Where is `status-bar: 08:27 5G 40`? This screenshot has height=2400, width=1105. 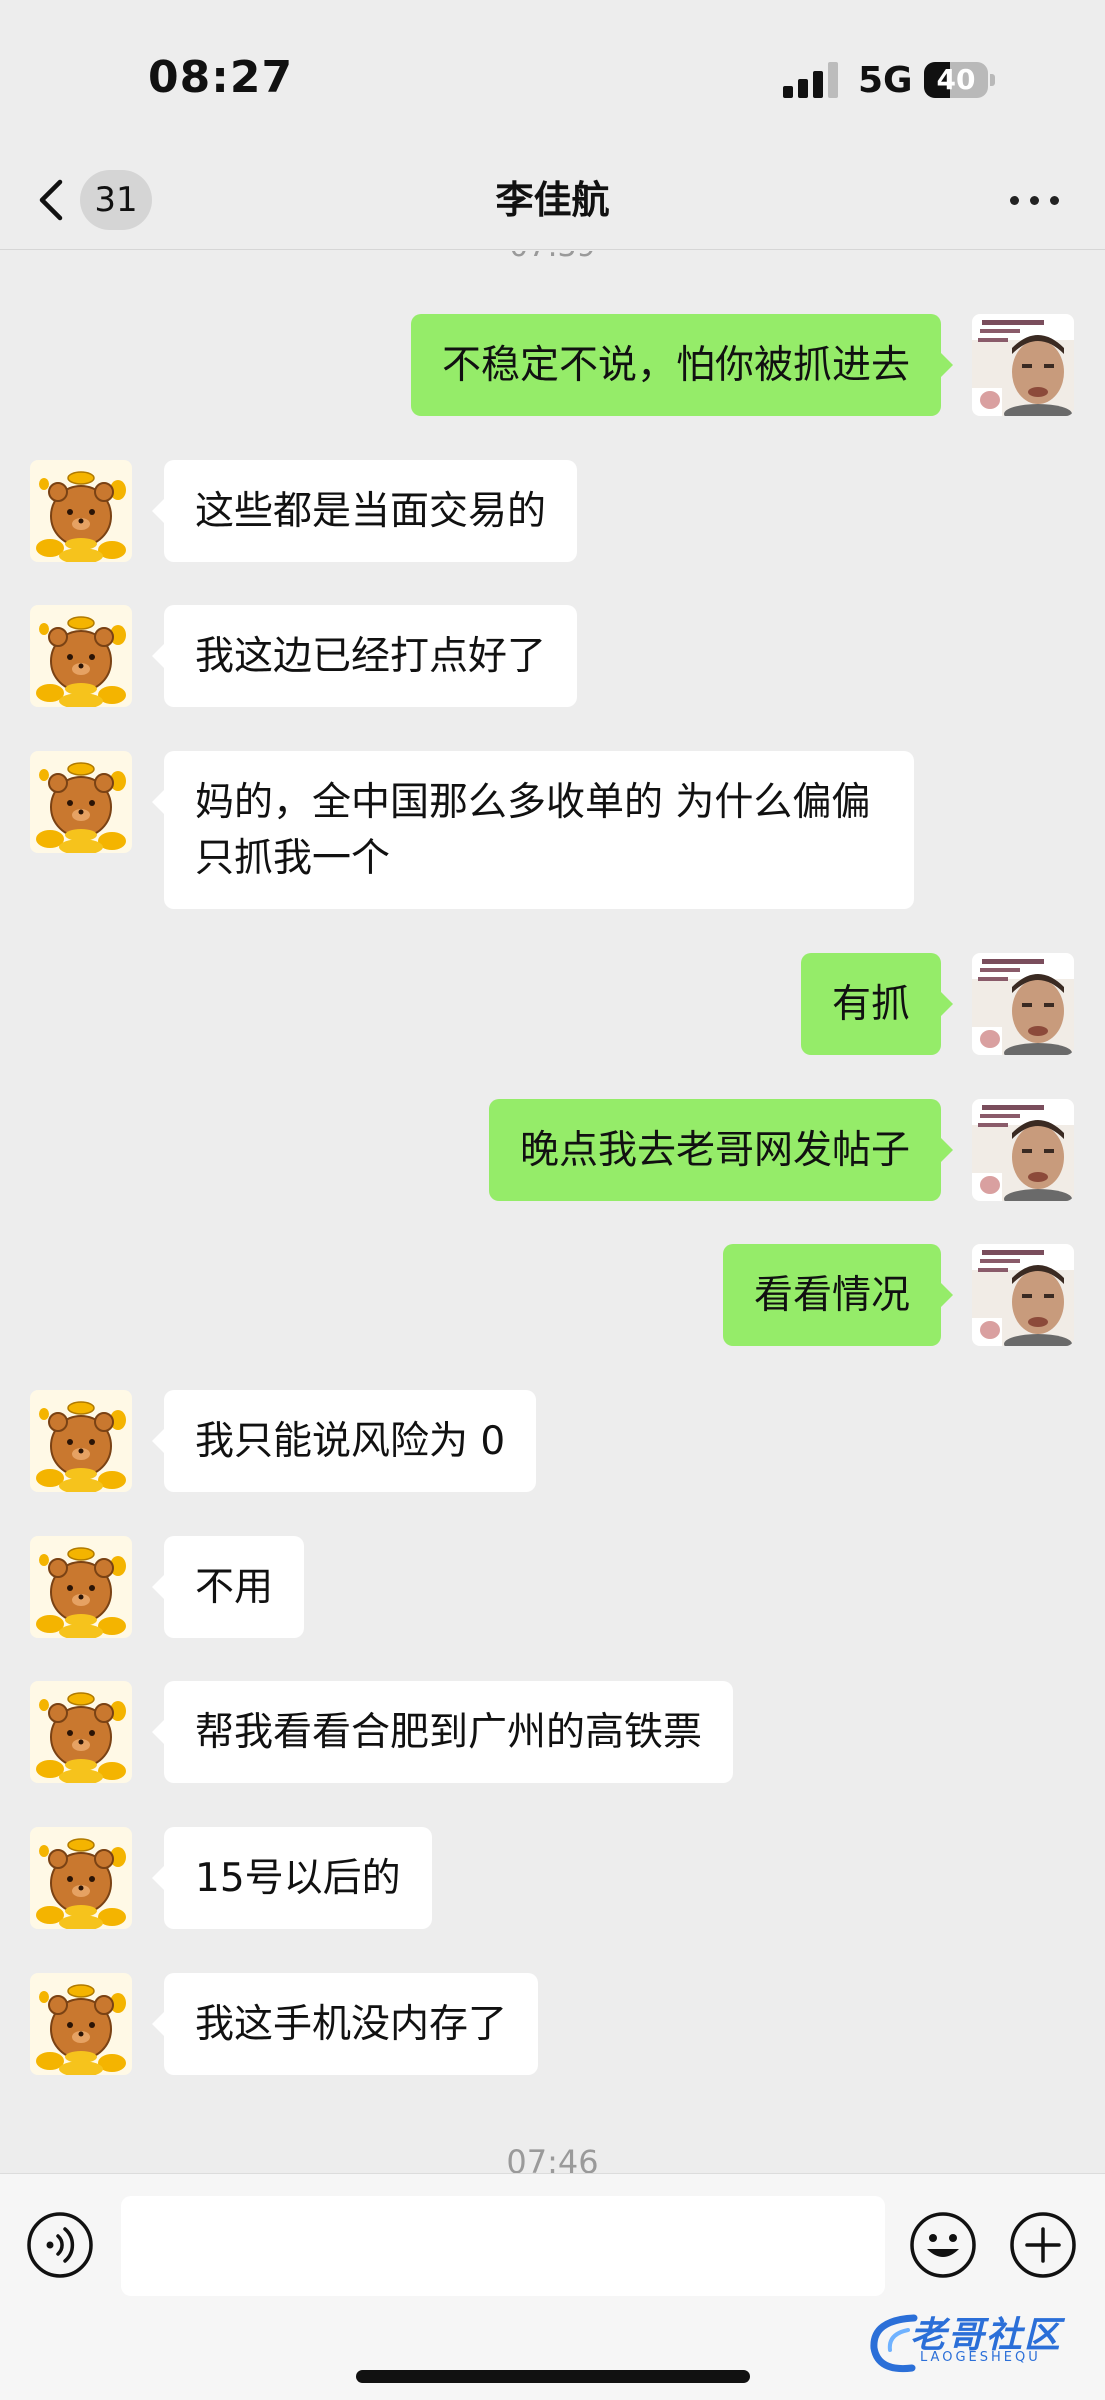
status-bar: 08:27 5G 40 is located at coordinates (552, 75).